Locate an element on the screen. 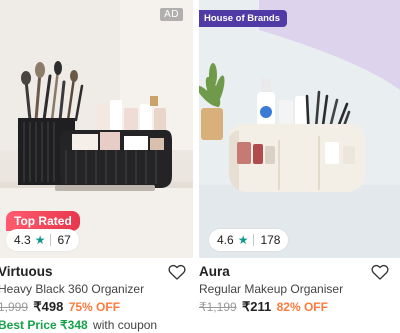 The height and width of the screenshot is (333, 400). best-price-row: Best Price ₹348 with coupon is located at coordinates (96, 325).